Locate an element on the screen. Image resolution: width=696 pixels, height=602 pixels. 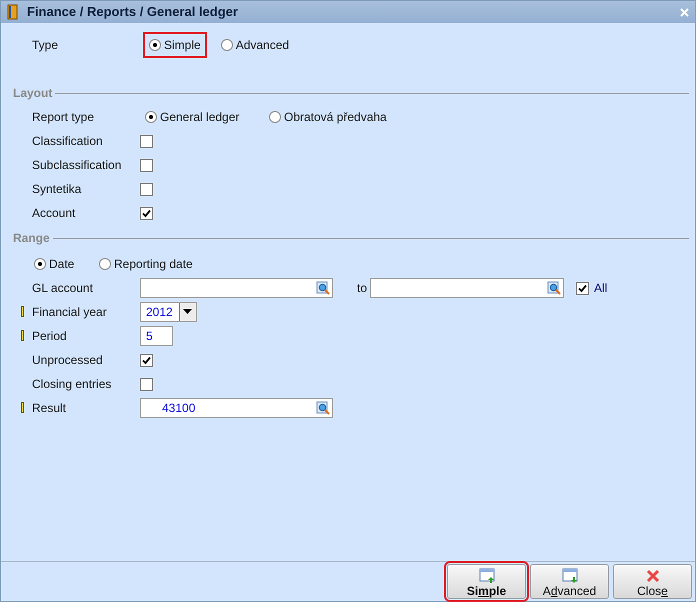
radio-label: Reporting date is located at coordinates (153, 264).